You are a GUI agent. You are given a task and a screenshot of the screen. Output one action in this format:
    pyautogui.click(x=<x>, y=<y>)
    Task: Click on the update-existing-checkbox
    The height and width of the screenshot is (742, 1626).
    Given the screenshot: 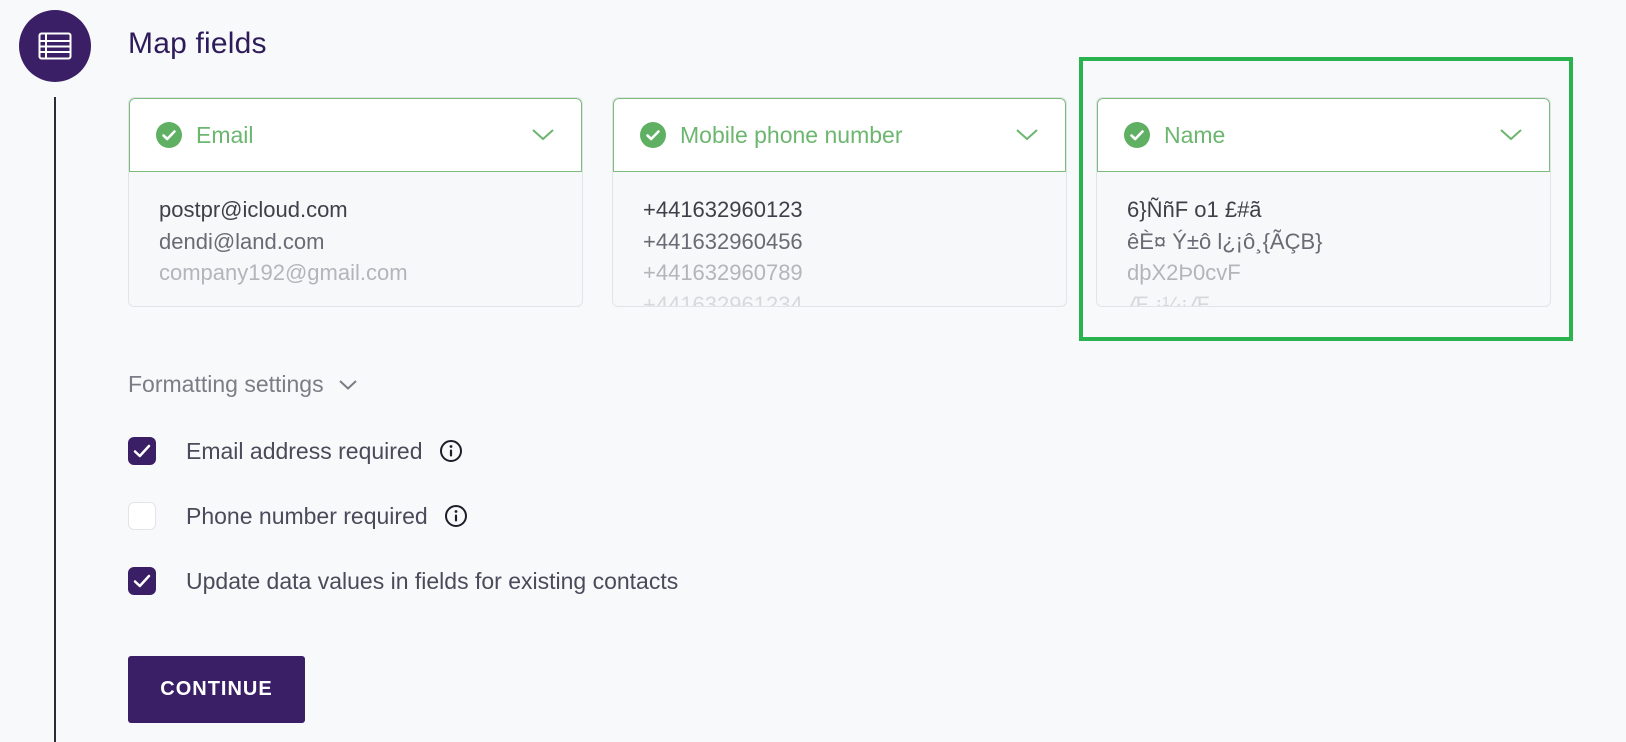 What is the action you would take?
    pyautogui.click(x=142, y=581)
    